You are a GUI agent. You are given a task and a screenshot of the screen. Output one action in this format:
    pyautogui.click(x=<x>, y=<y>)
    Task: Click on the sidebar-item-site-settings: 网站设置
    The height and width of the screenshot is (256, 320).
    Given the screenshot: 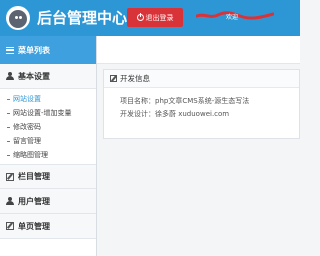 What is the action you would take?
    pyautogui.click(x=48, y=99)
    